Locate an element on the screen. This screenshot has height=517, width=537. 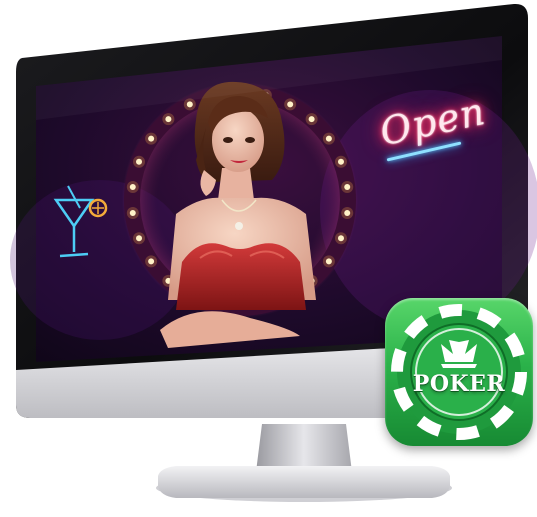
poker-app-label: POKER is located at coordinates (459, 384).